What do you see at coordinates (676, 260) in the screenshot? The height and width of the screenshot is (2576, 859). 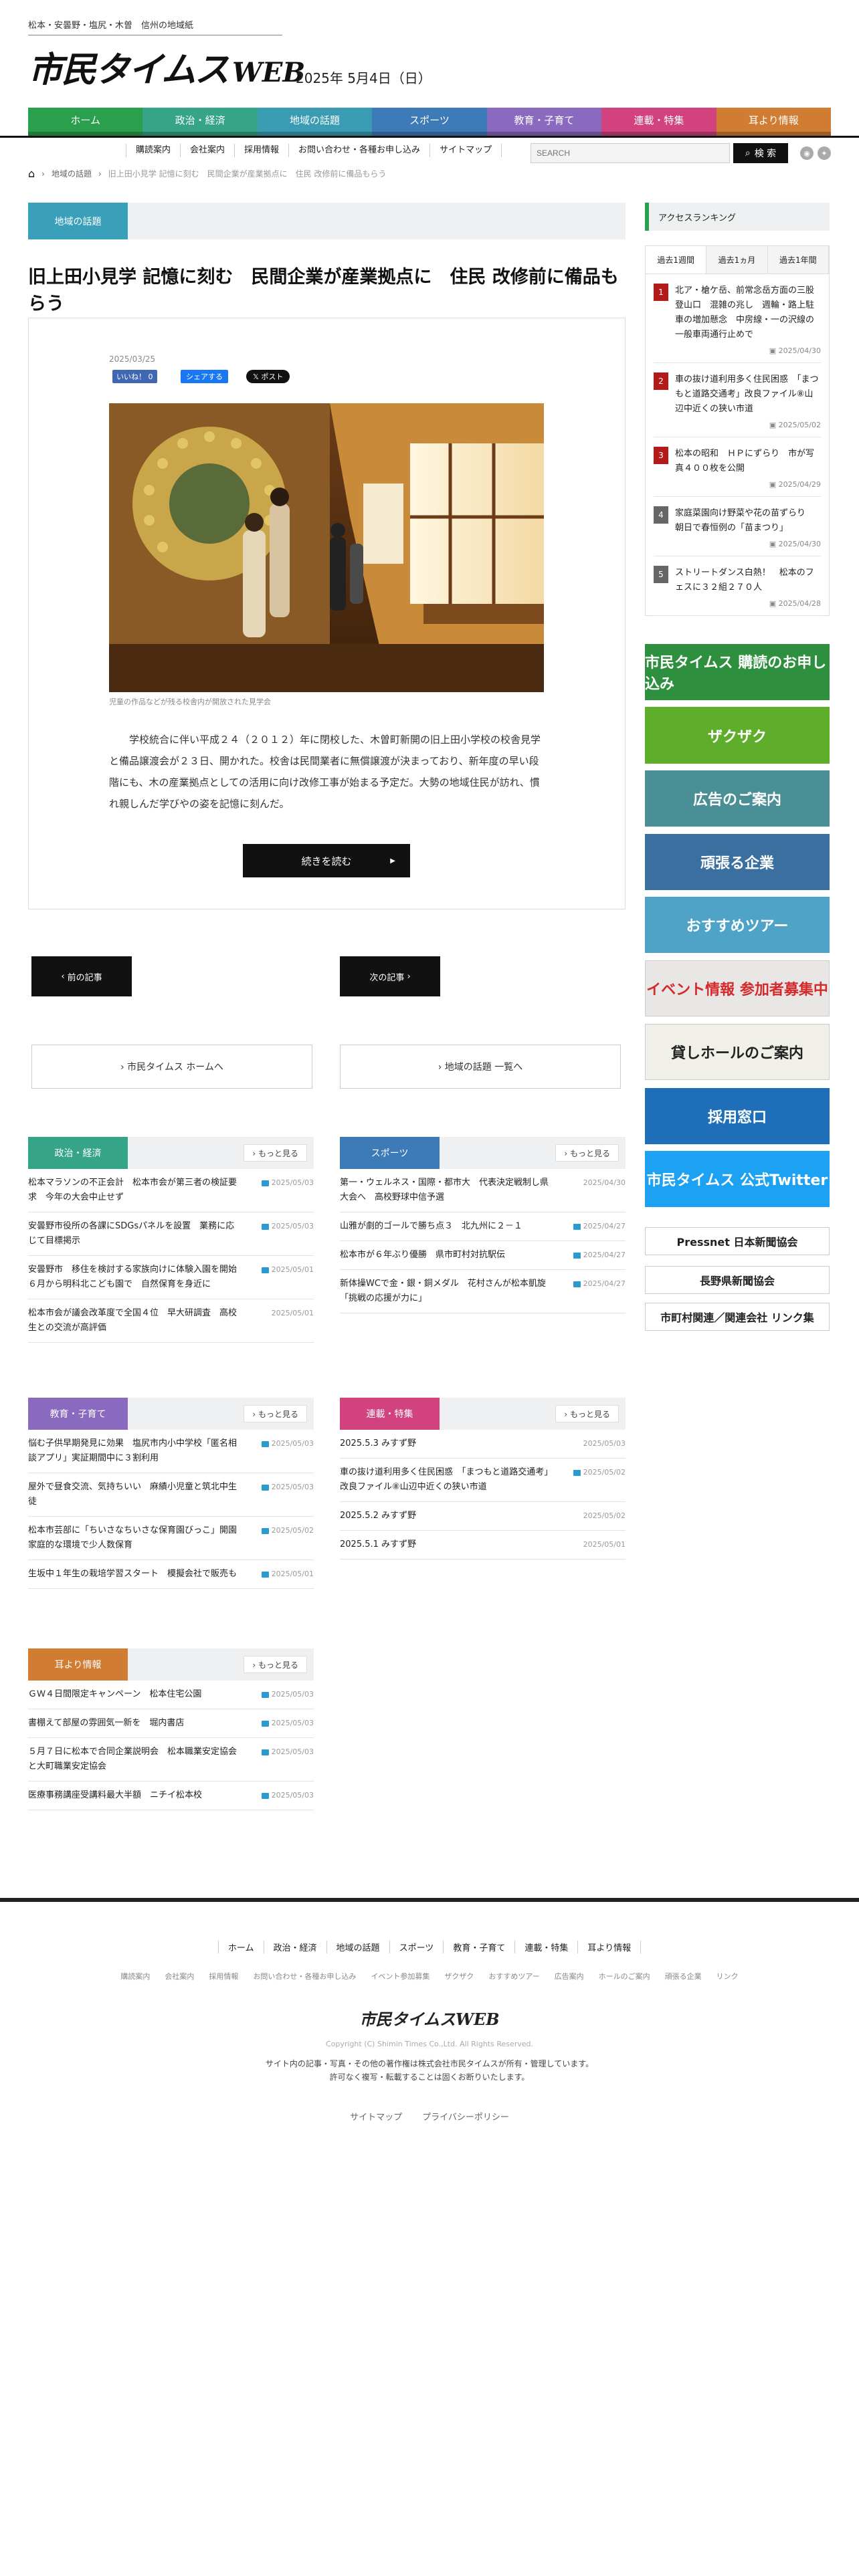 I see `ranking-tab: 過去1週間` at bounding box center [676, 260].